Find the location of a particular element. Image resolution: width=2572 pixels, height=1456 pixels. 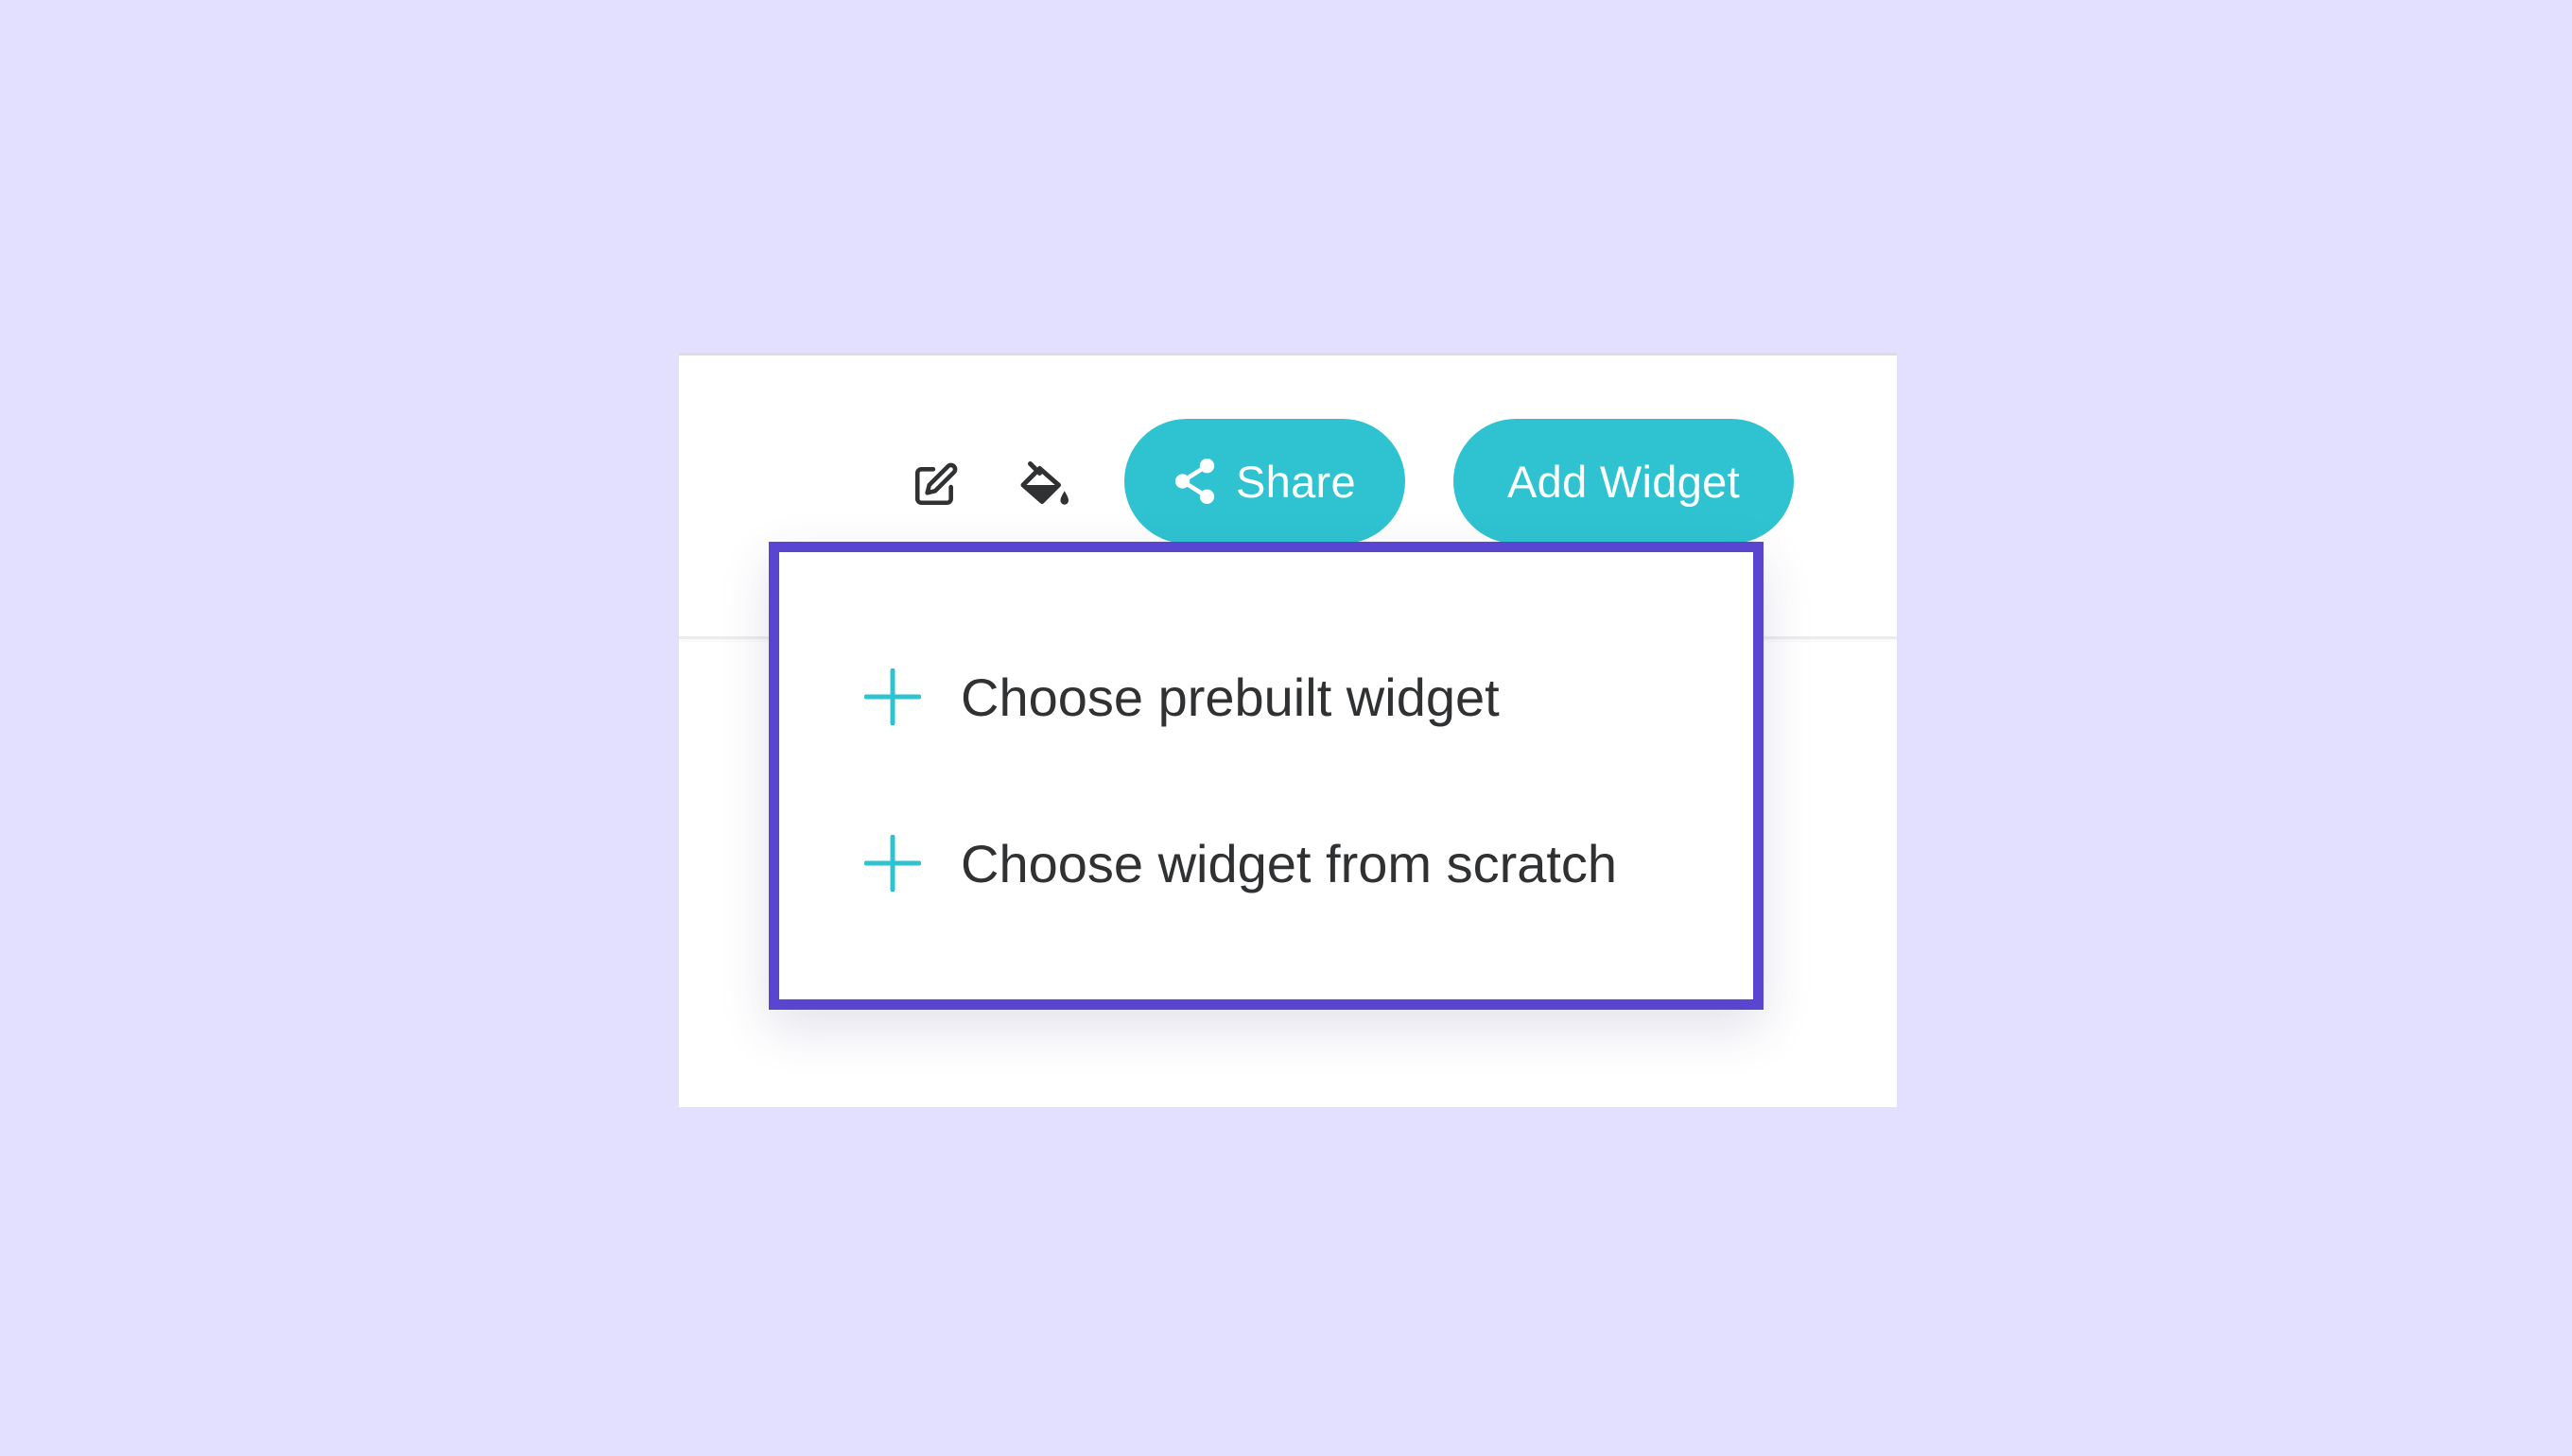

edit-button is located at coordinates (935, 485).